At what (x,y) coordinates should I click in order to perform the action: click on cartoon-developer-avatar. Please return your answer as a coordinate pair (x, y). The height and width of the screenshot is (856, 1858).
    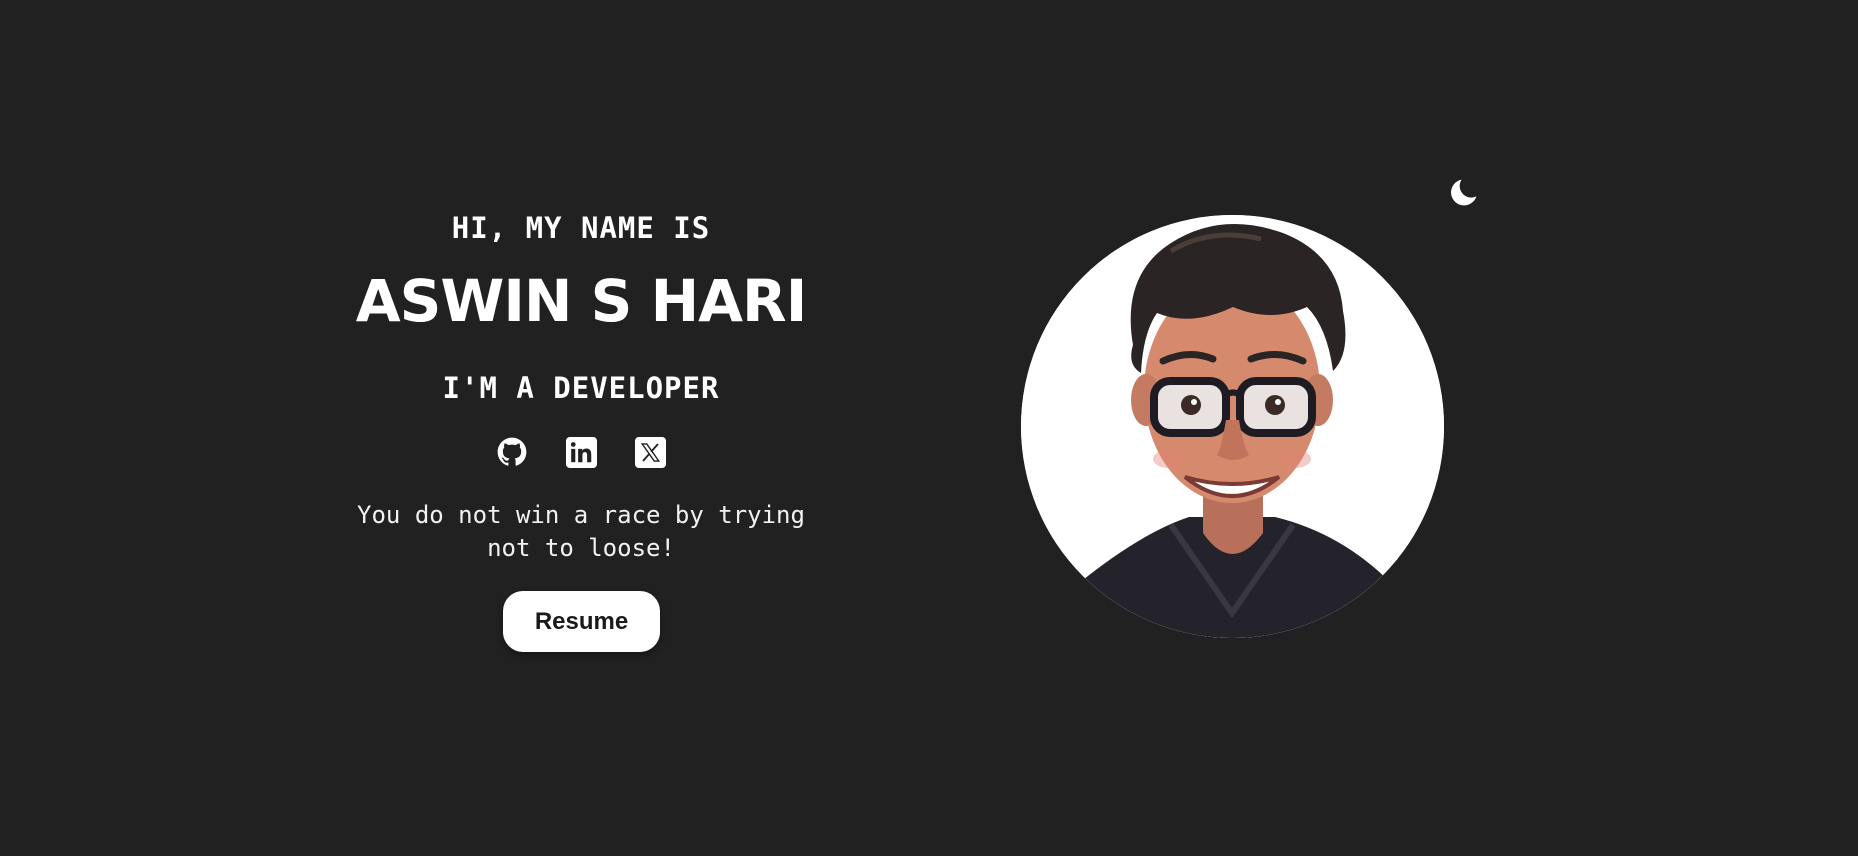
    Looking at the image, I should click on (1232, 426).